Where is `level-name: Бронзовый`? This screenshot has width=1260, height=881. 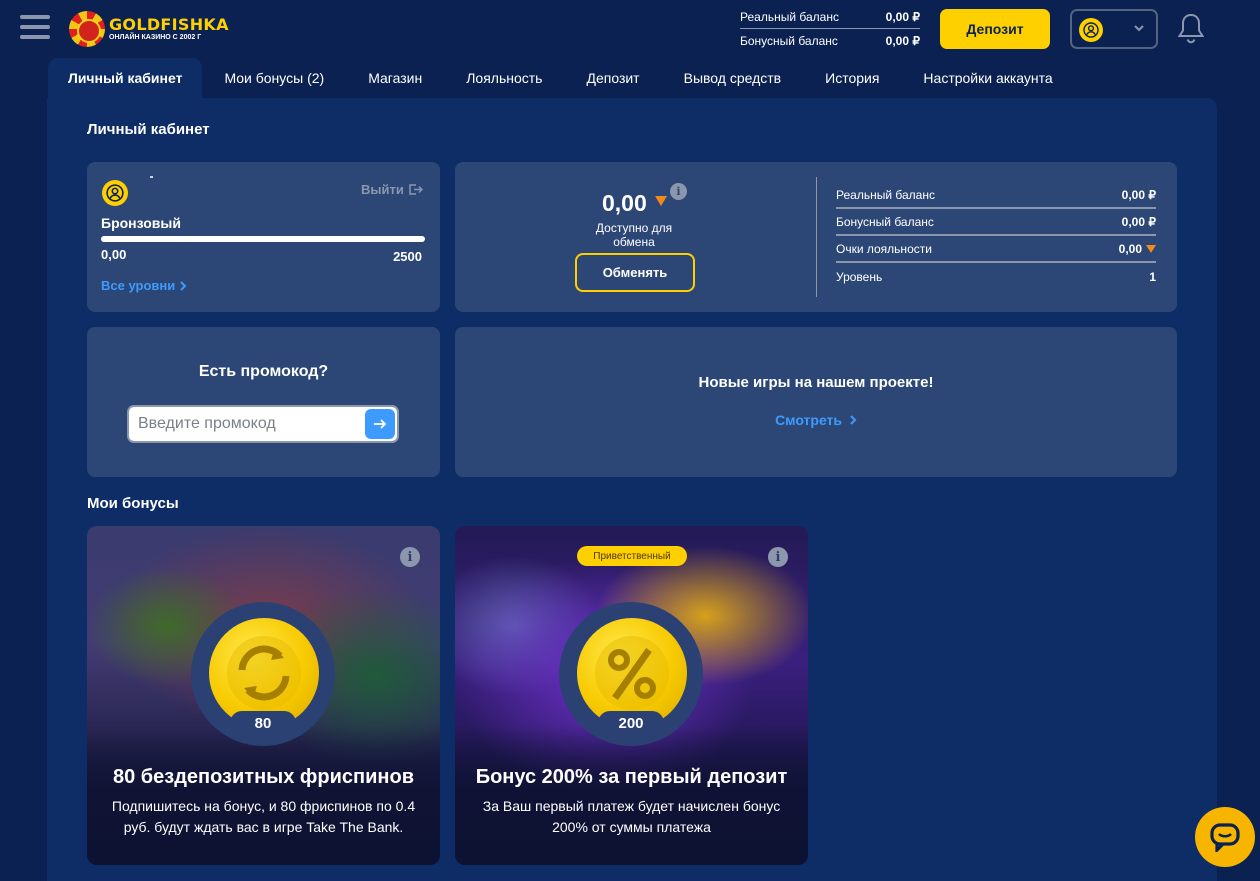 level-name: Бронзовый is located at coordinates (141, 223).